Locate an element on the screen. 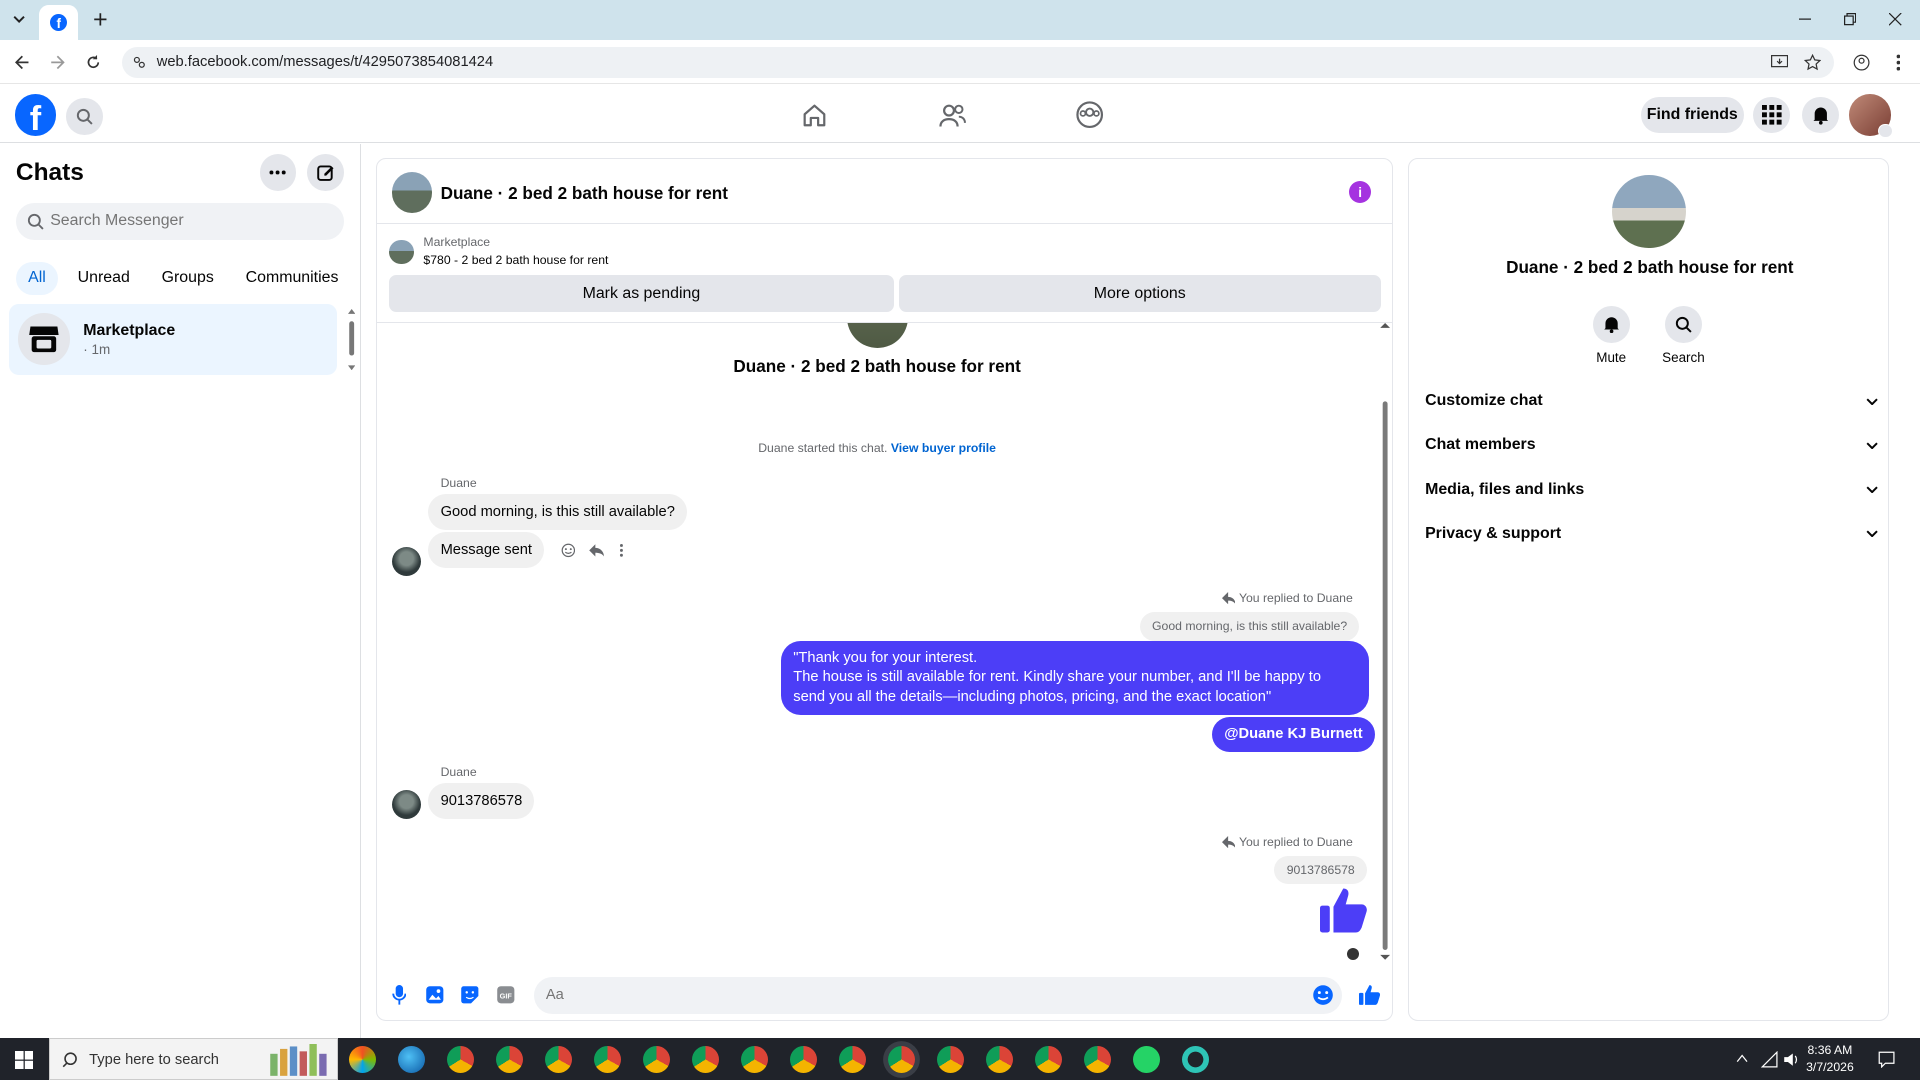 This screenshot has height=1080, width=1920. back-arrow-icon is located at coordinates (22, 62).